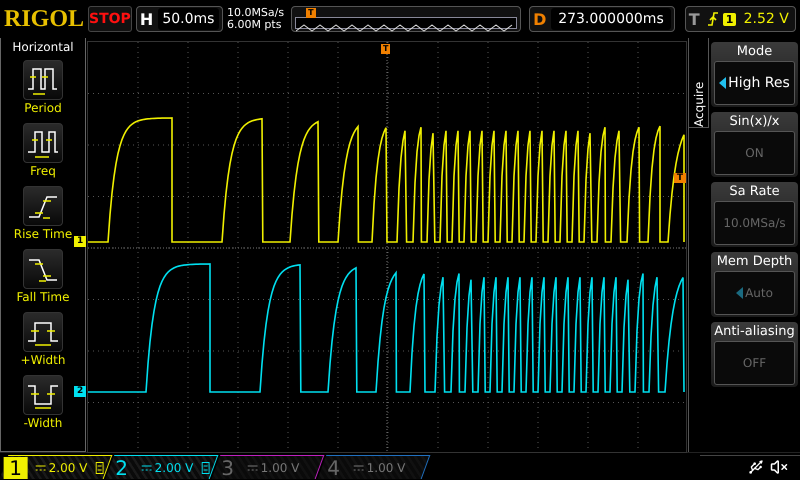  What do you see at coordinates (256, 13) in the screenshot?
I see `sample-rate: 10.0MSa/s` at bounding box center [256, 13].